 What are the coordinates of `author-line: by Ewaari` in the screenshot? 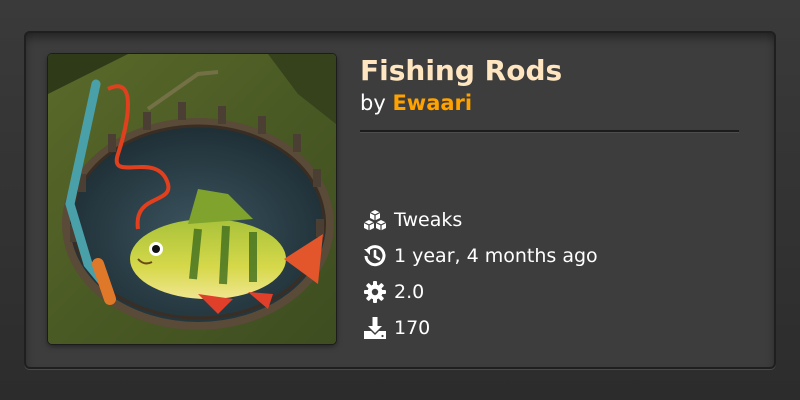 It's located at (416, 103).